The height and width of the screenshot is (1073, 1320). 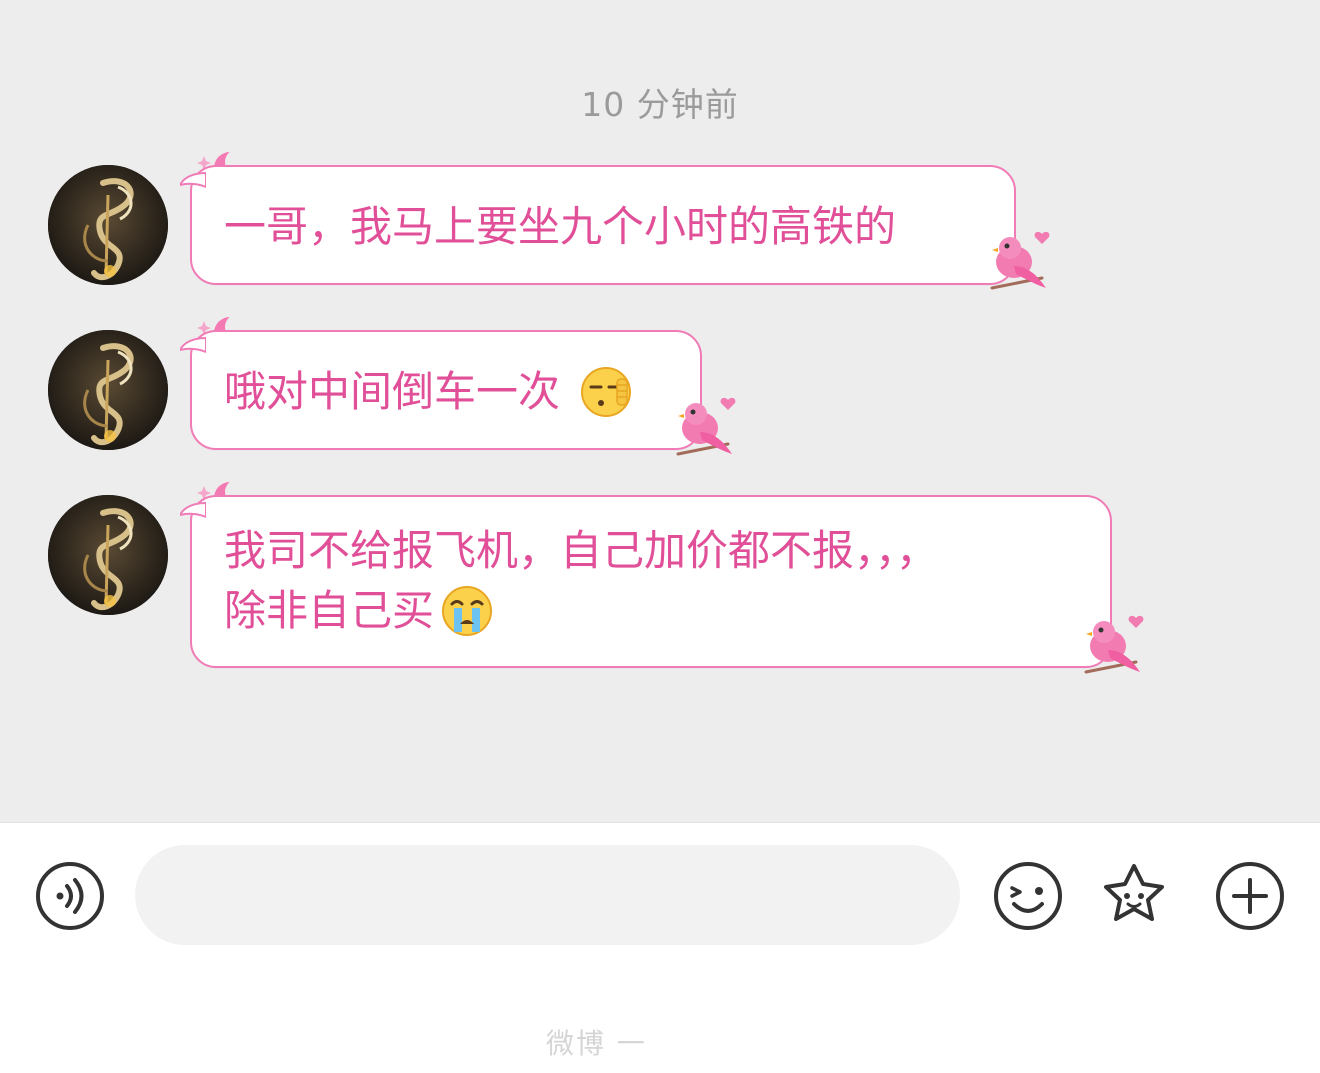 What do you see at coordinates (660, 104) in the screenshot?
I see `message-timestamp: 10 分钟前` at bounding box center [660, 104].